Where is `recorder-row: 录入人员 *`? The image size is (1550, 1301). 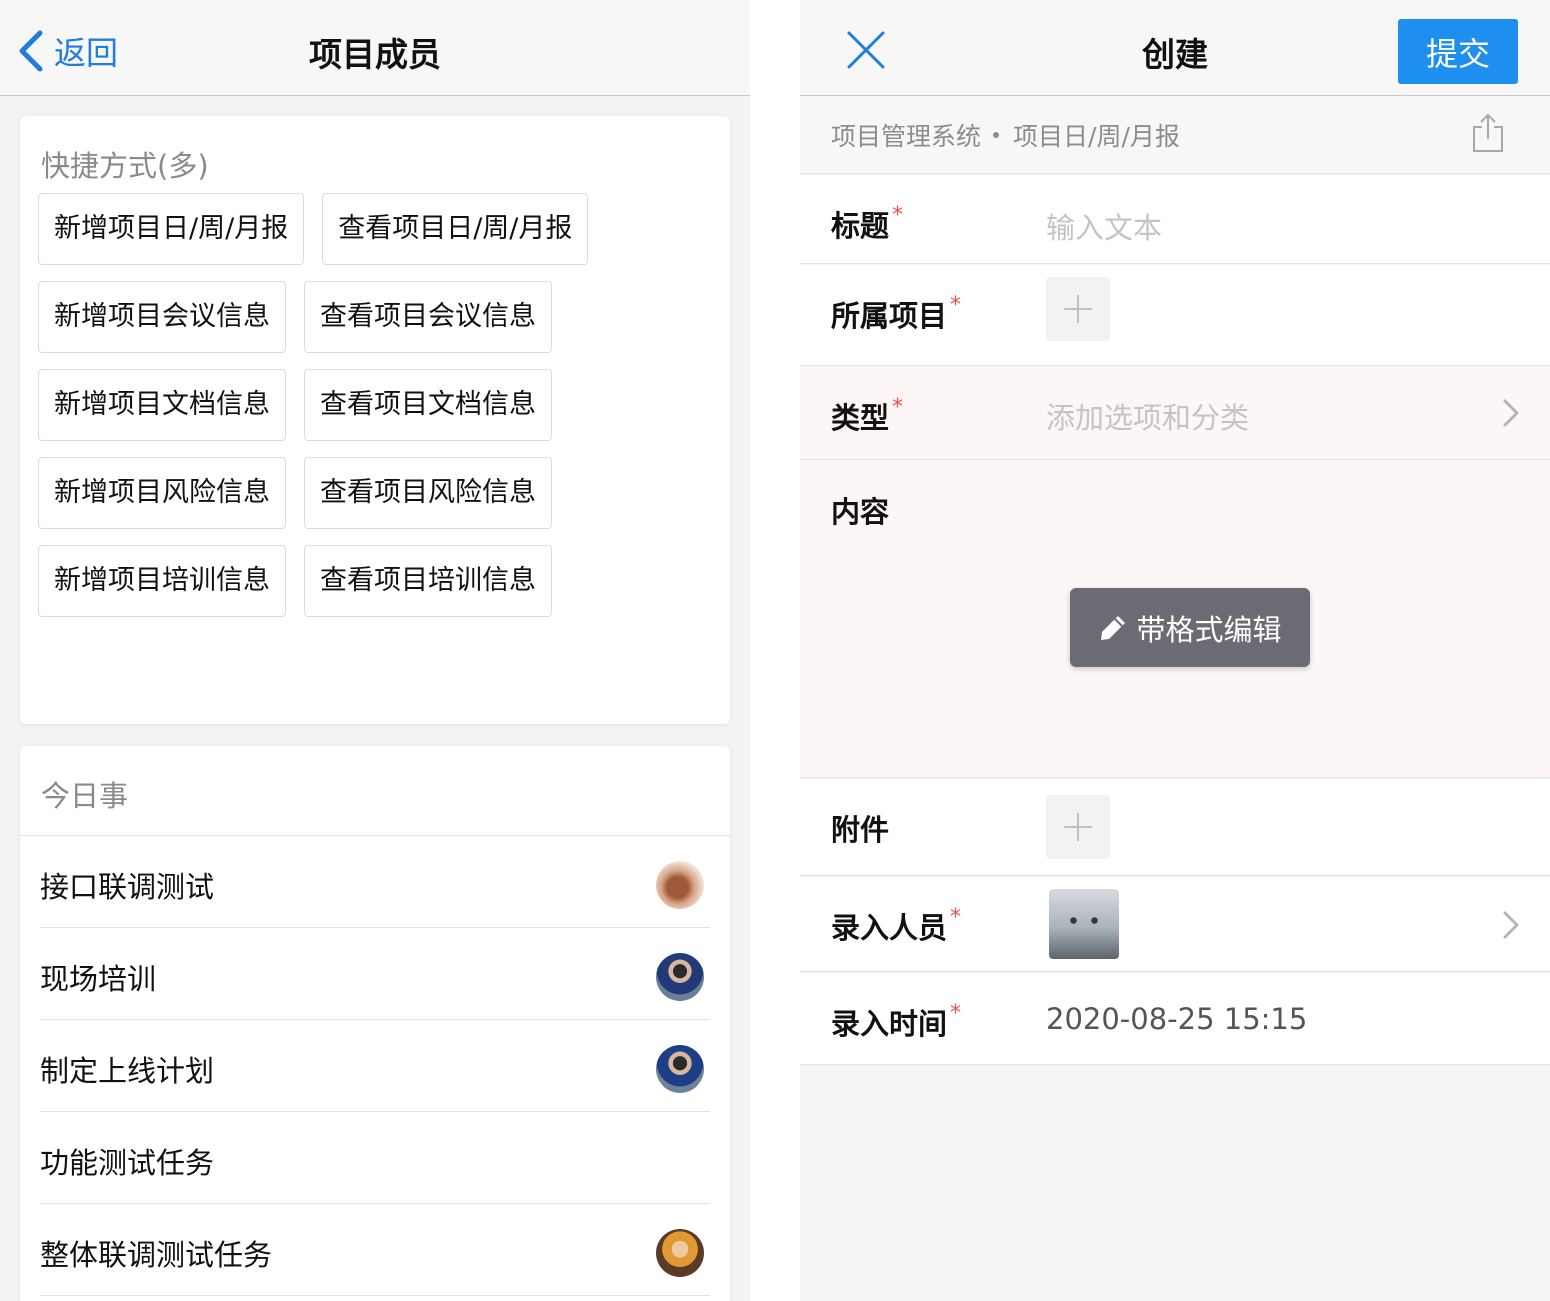 recorder-row: 录入人员 * is located at coordinates (1175, 924).